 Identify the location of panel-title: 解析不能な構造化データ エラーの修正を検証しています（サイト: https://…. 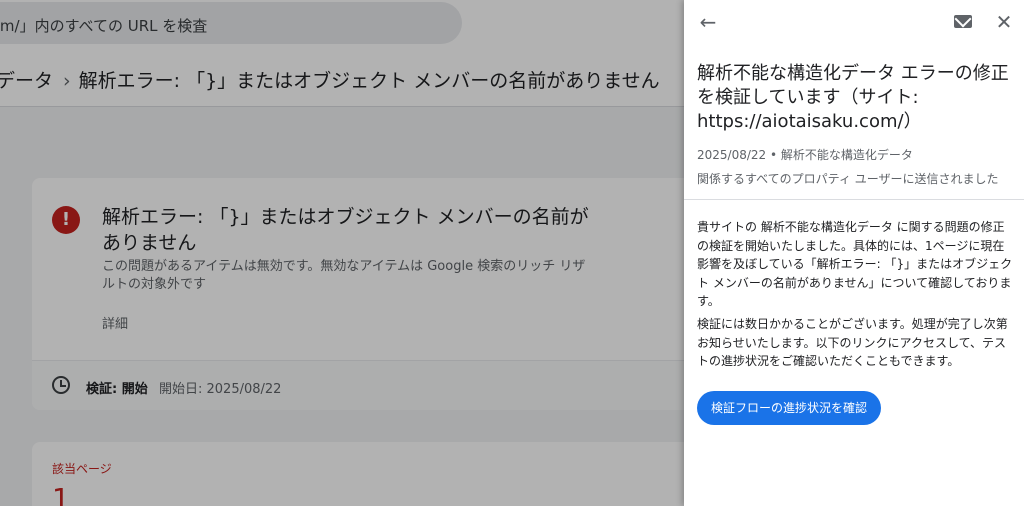
(853, 97).